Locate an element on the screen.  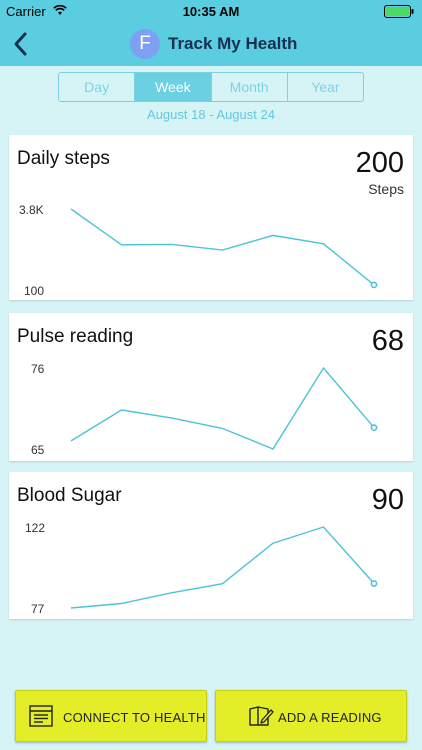
tab-day: Day is located at coordinates (97, 87).